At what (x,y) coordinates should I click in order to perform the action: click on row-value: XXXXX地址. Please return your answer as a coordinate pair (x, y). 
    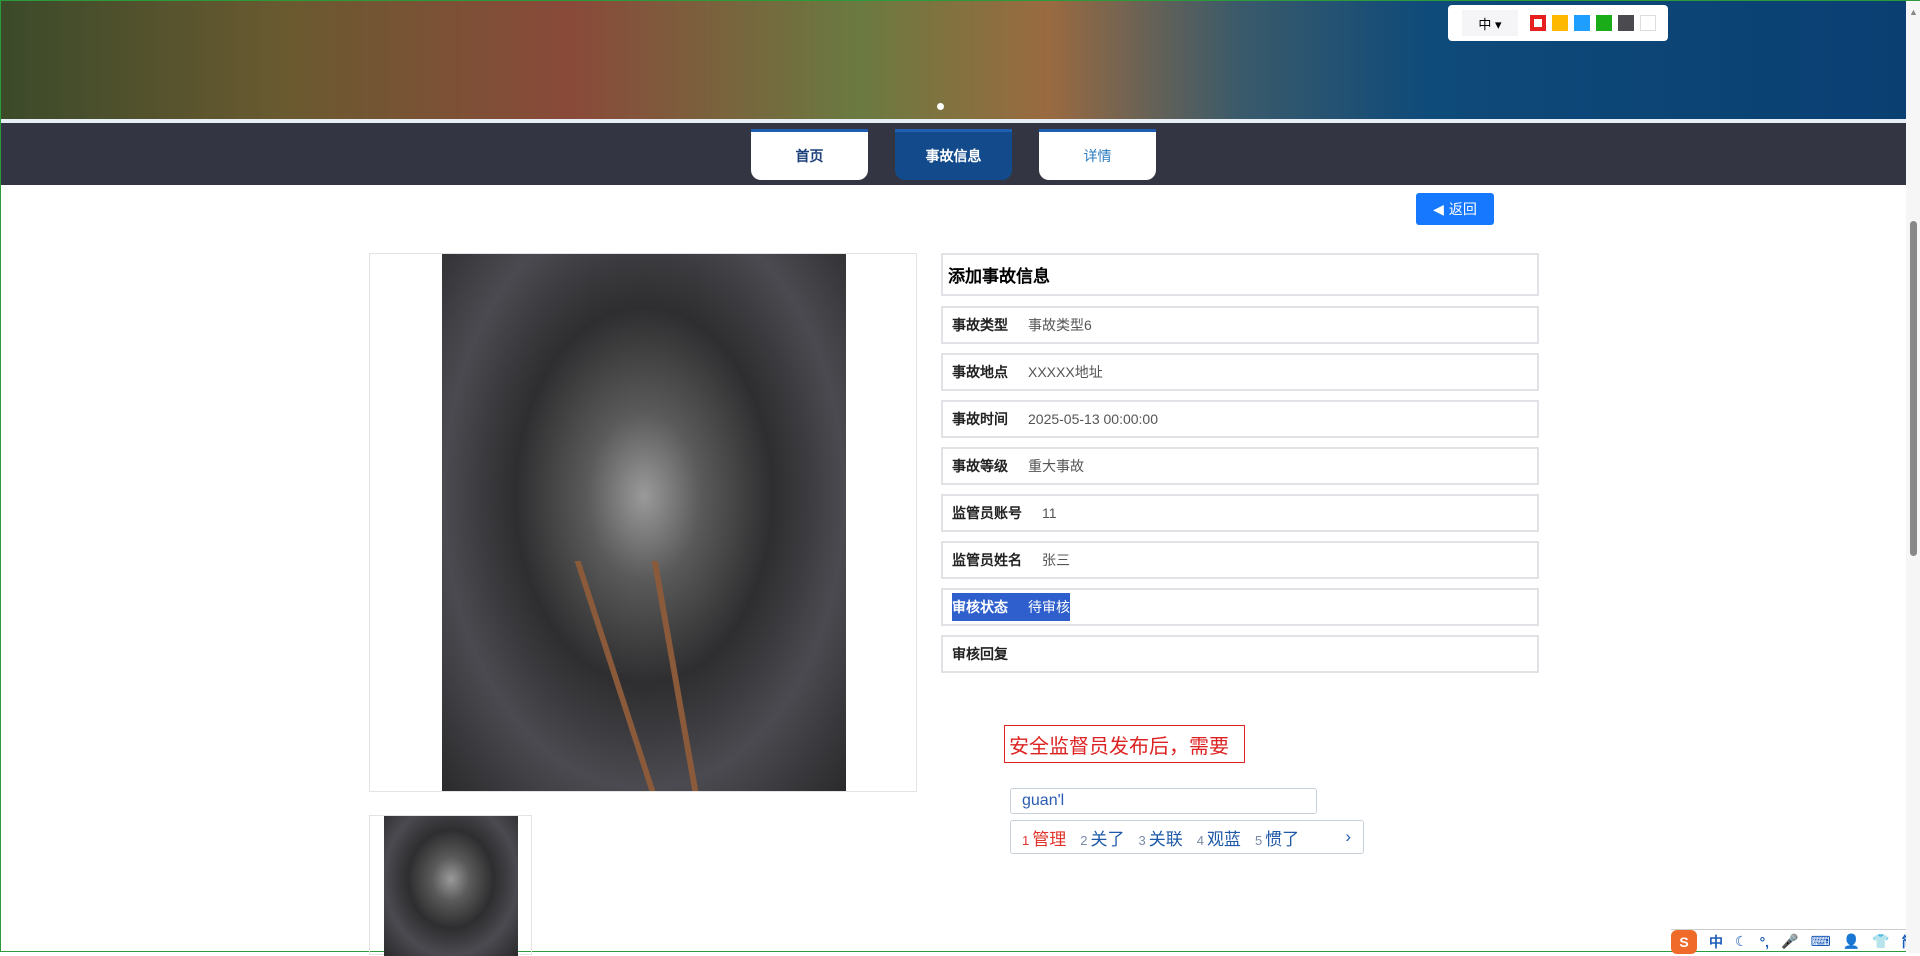
    Looking at the image, I should click on (1065, 372).